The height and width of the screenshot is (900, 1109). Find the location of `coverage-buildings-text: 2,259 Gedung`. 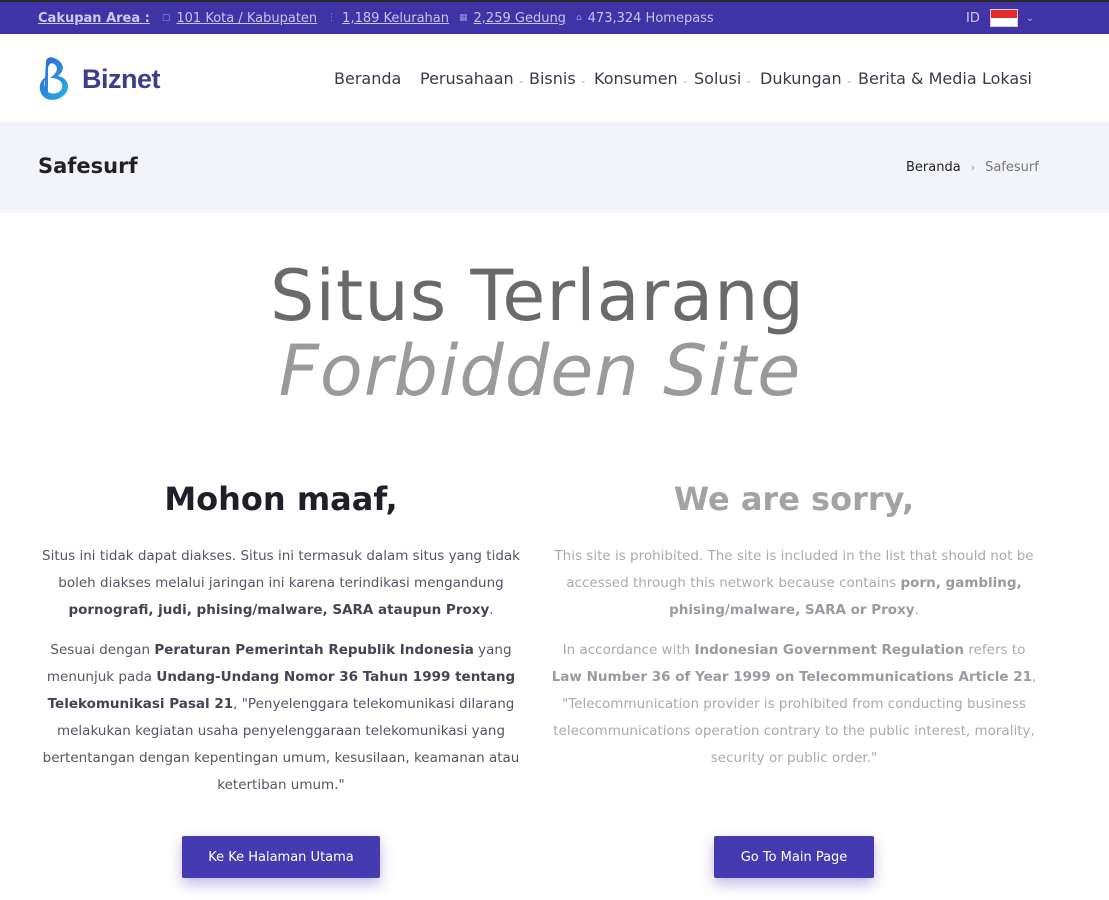

coverage-buildings-text: 2,259 Gedung is located at coordinates (519, 18).